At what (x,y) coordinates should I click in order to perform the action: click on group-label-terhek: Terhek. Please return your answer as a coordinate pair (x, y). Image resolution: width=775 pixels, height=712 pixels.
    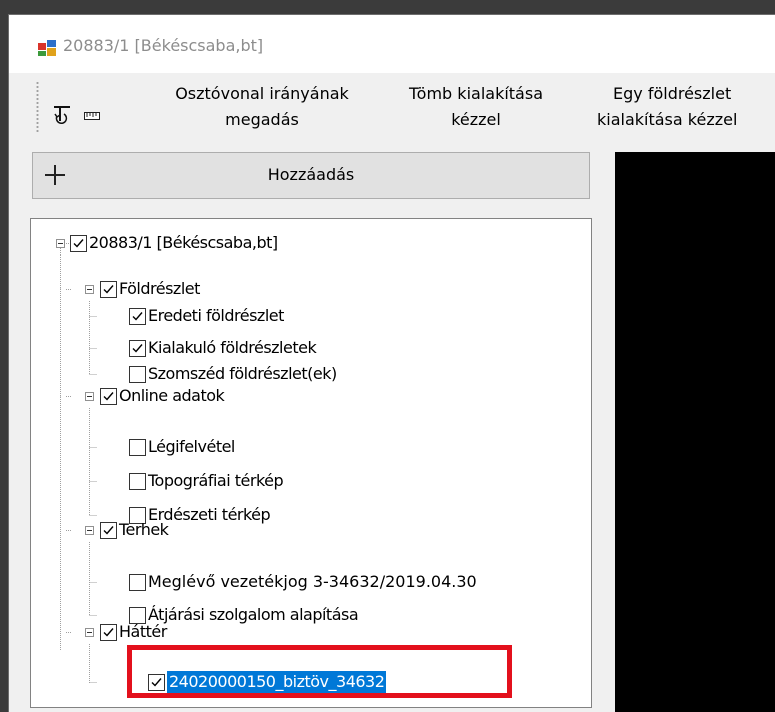
    Looking at the image, I should click on (144, 530).